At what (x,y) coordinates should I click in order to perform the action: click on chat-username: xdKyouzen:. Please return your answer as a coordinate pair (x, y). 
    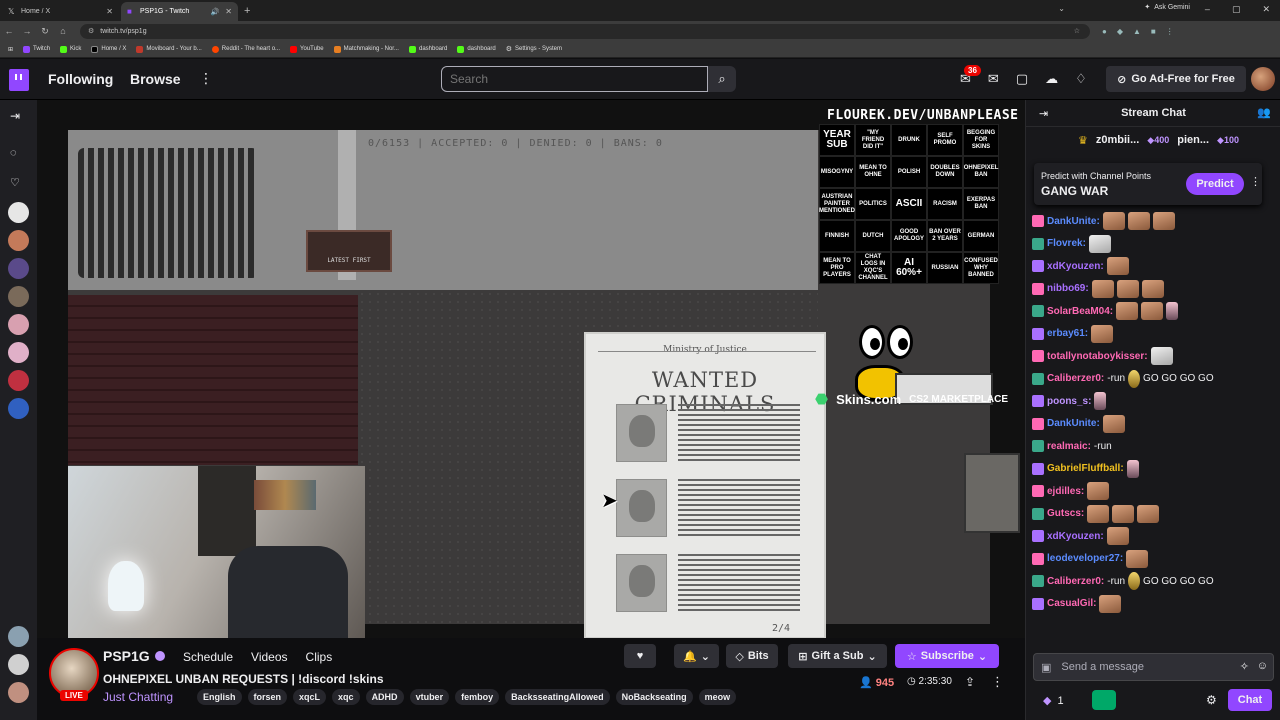
    Looking at the image, I should click on (1075, 266).